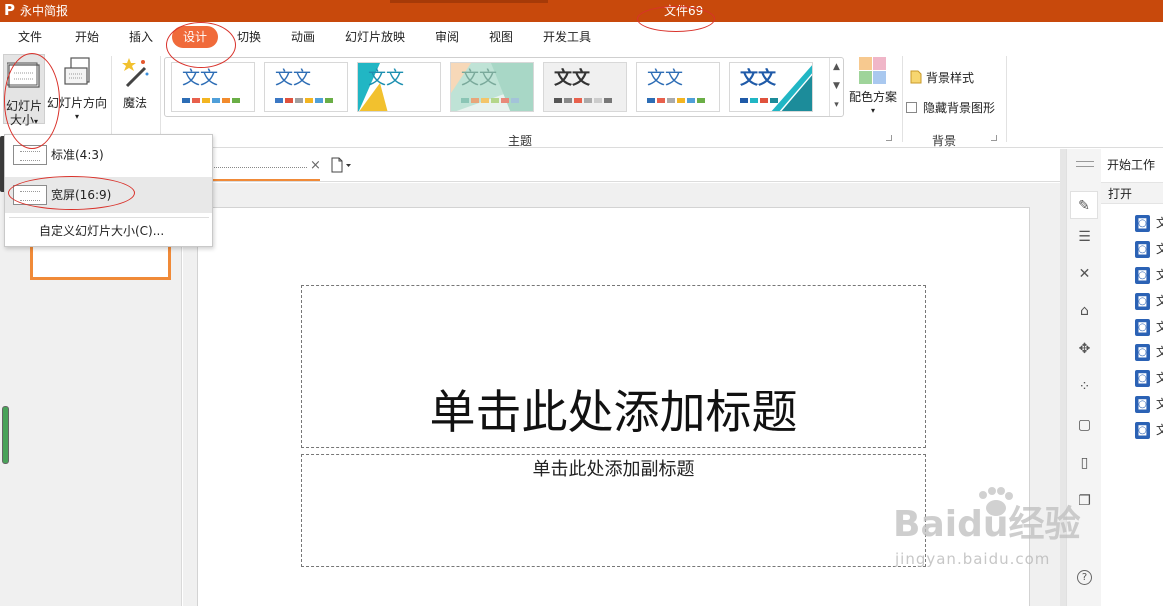 Image resolution: width=1163 pixels, height=606 pixels. Describe the element at coordinates (77, 89) in the screenshot. I see `slide-orientation-button: 幻灯片方向 ▾` at that location.